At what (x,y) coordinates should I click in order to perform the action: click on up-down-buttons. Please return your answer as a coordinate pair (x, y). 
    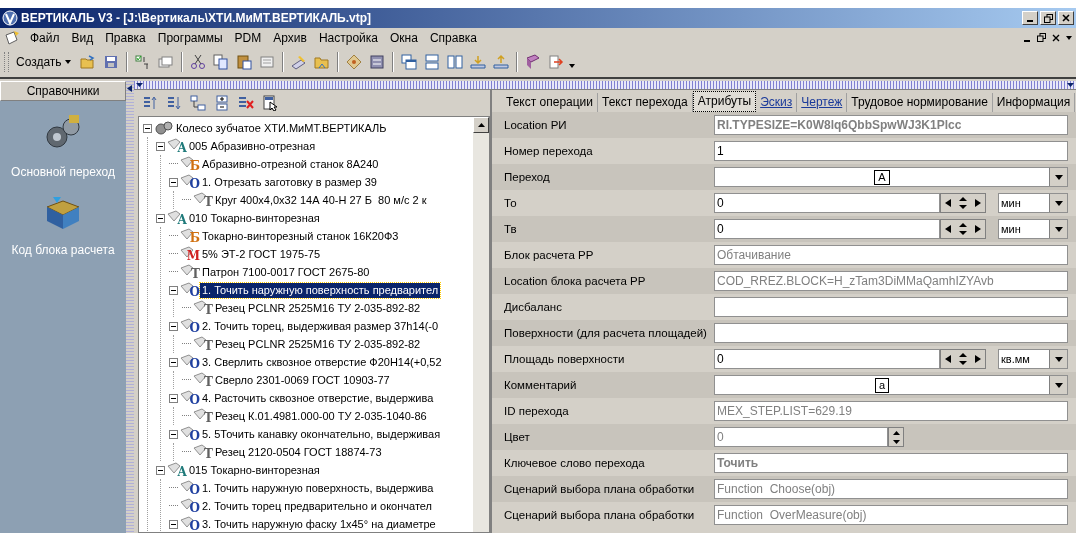
    Looking at the image, I should click on (896, 437).